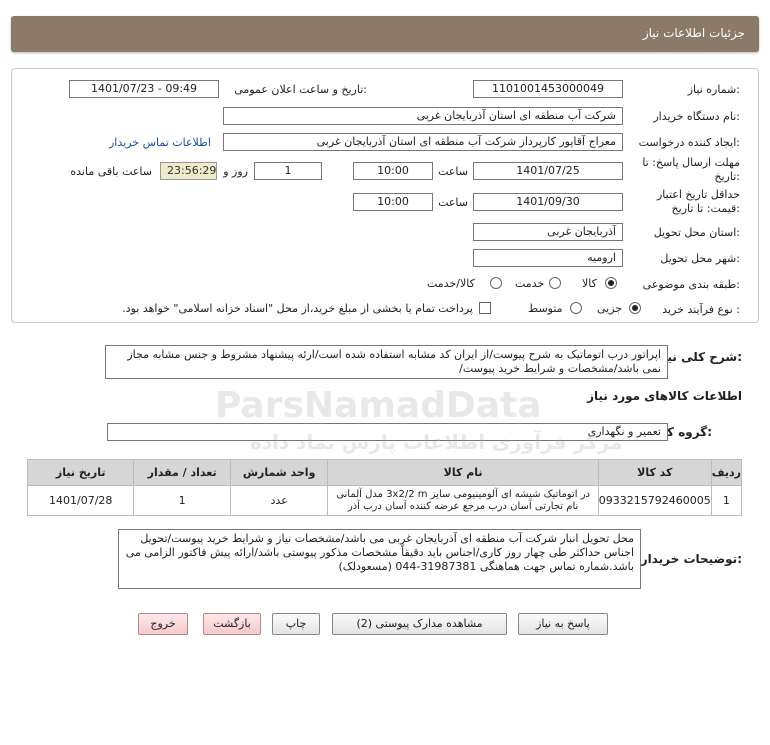 The width and height of the screenshot is (770, 745). What do you see at coordinates (530, 283) in the screenshot?
I see `category-option-service: خدمت` at bounding box center [530, 283].